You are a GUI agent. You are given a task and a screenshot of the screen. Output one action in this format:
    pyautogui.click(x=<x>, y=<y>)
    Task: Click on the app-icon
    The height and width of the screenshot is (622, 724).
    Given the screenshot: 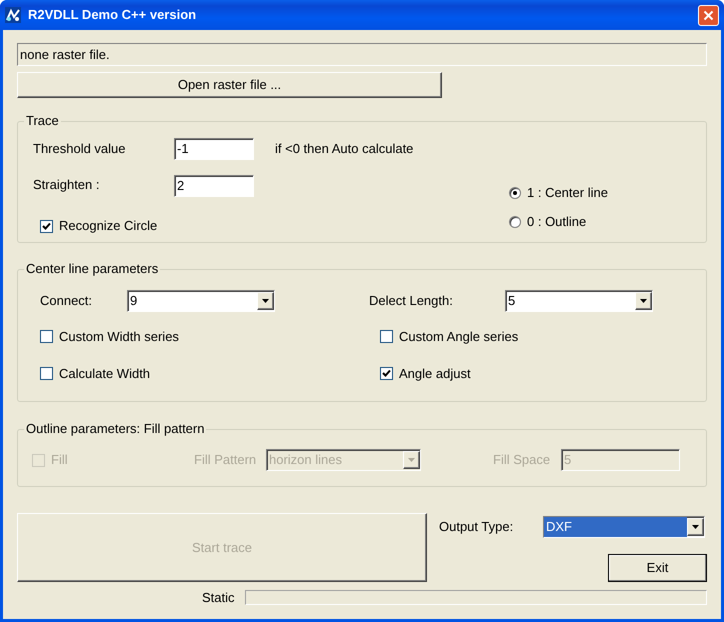 What is the action you would take?
    pyautogui.click(x=13, y=15)
    